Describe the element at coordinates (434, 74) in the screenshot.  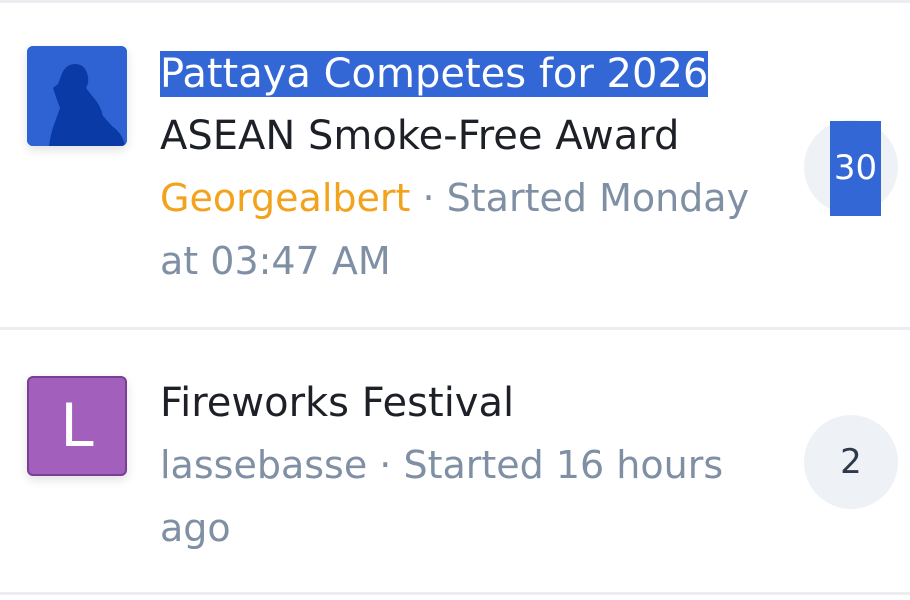
I see `thread-title-selected-text: Pattaya Competes for 2026` at that location.